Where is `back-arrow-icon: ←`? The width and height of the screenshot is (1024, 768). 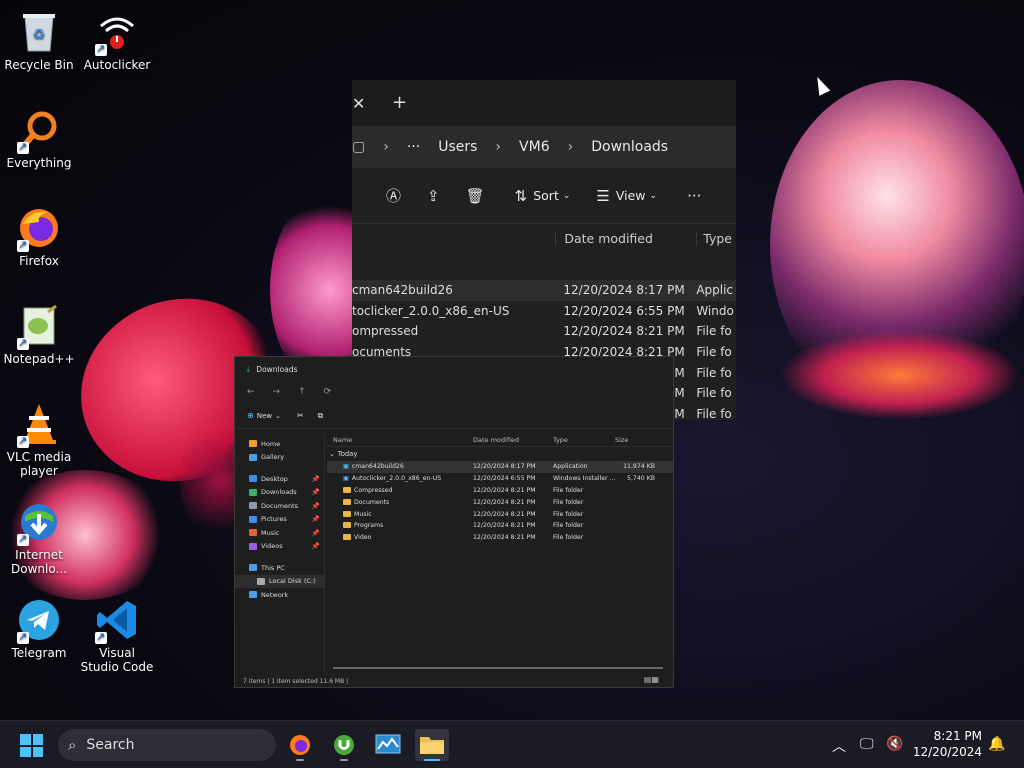 back-arrow-icon: ← is located at coordinates (251, 392).